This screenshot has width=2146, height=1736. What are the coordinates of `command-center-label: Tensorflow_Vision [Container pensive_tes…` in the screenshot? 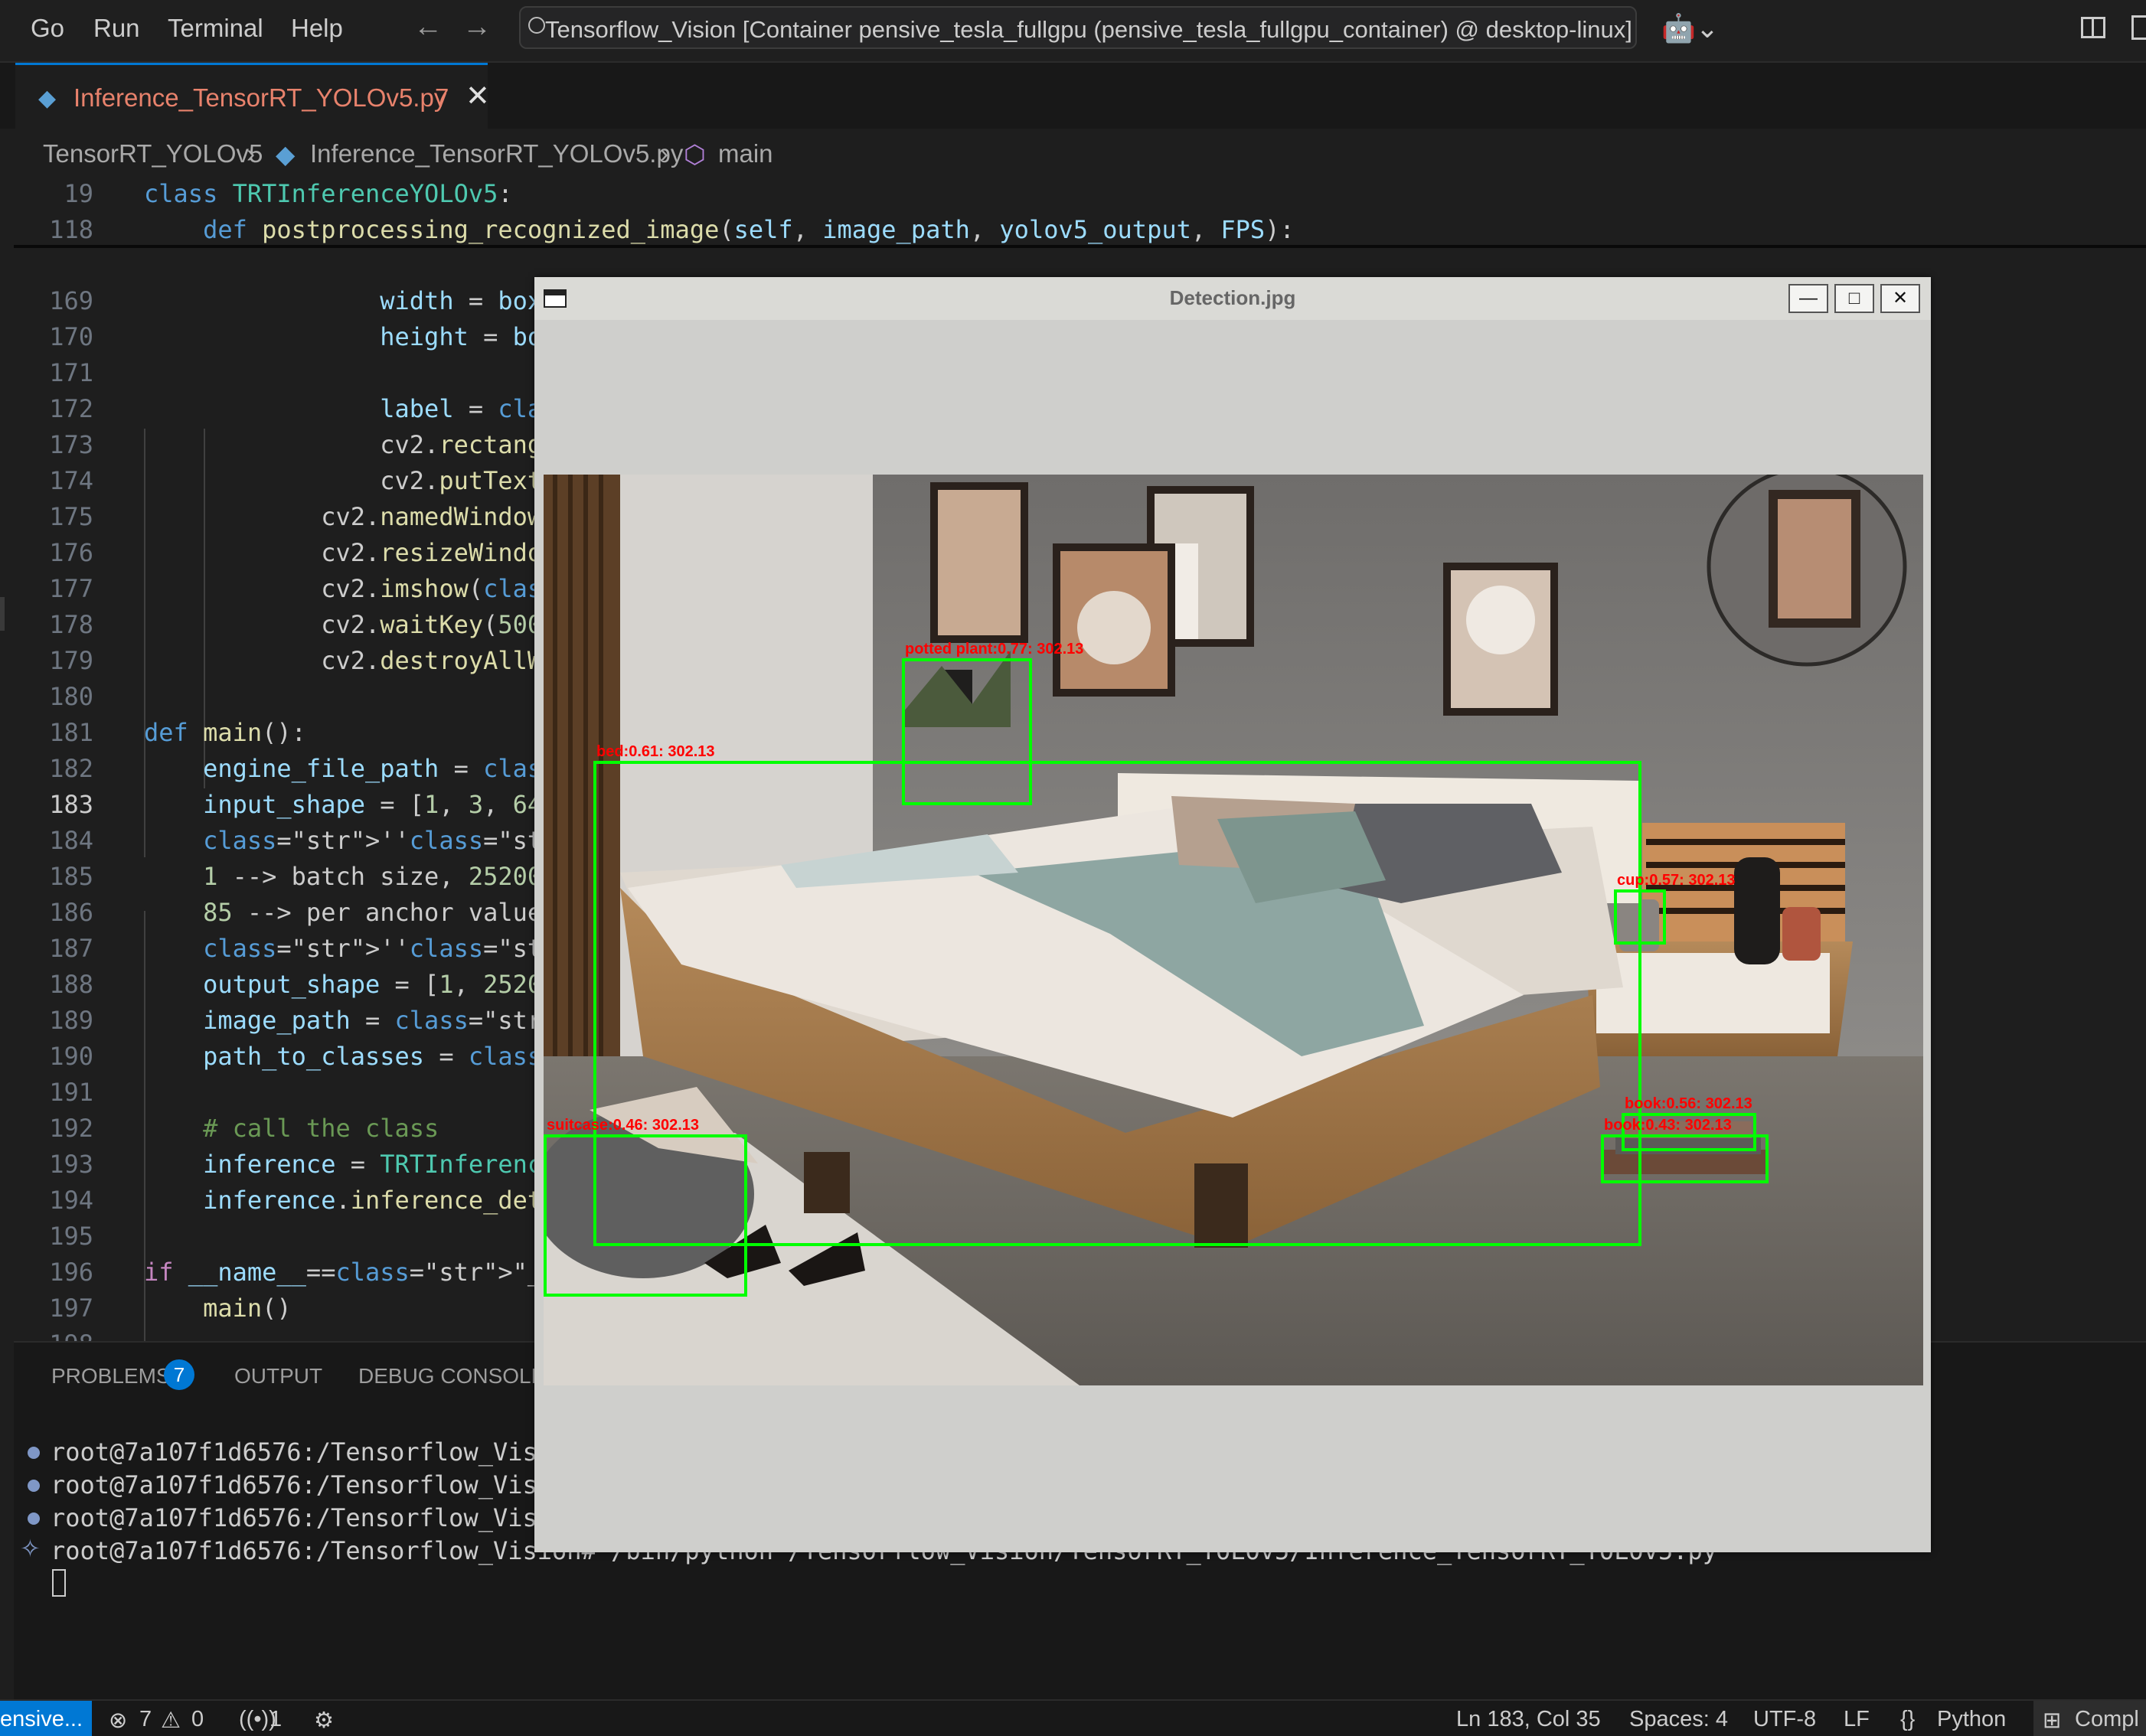 It's located at (1091, 29).